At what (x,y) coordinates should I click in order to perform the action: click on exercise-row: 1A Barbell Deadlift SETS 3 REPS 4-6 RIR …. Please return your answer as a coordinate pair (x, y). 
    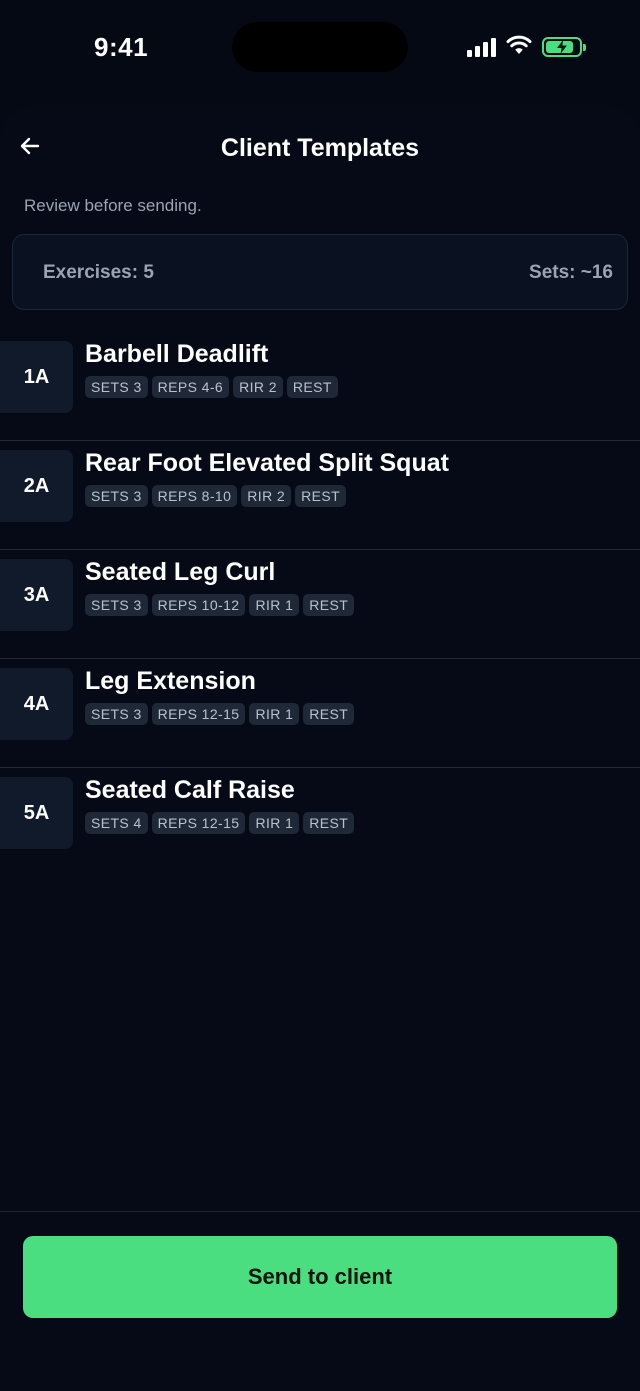
    Looking at the image, I should click on (320, 386).